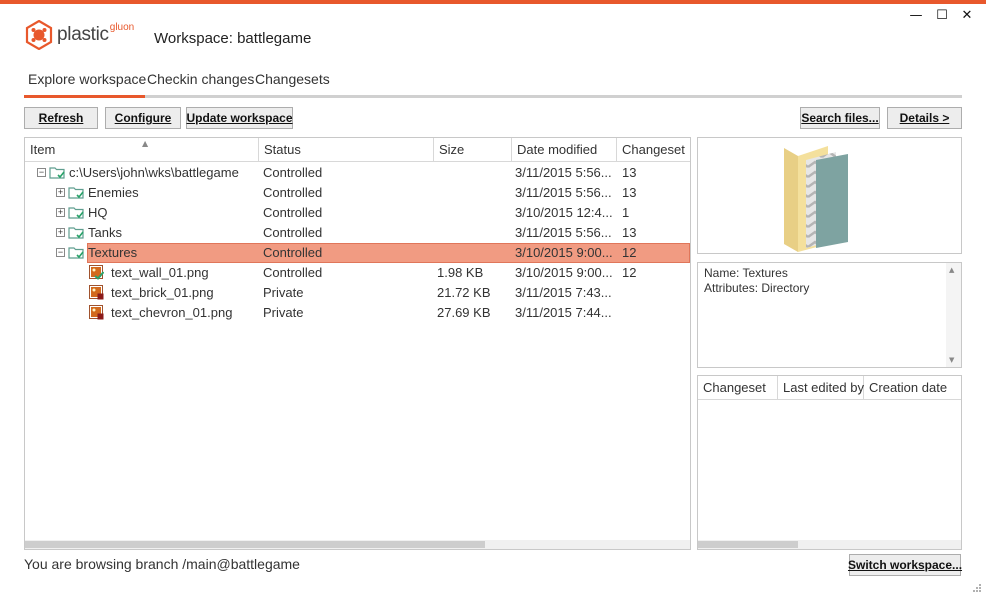  What do you see at coordinates (357, 253) in the screenshot?
I see `table-row: − Textures Controlled 3/10/2015 9:00... 12` at bounding box center [357, 253].